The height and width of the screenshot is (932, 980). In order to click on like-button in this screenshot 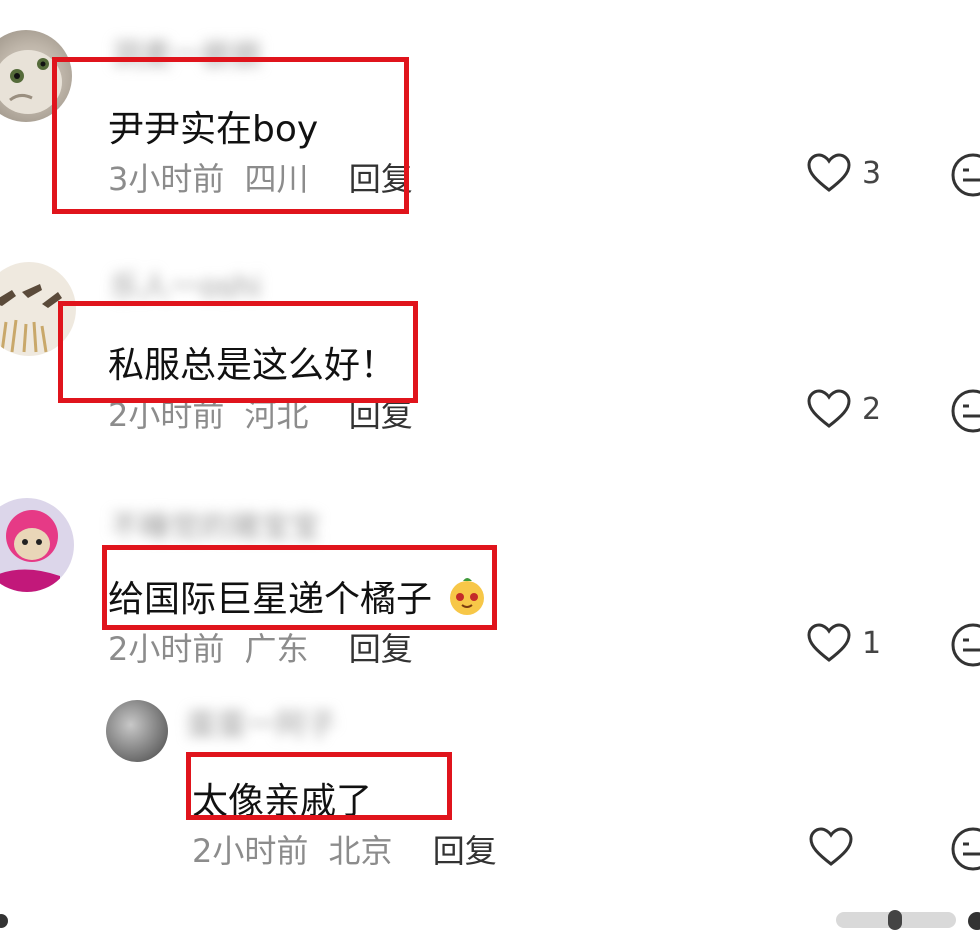, I will do `click(831, 847)`.